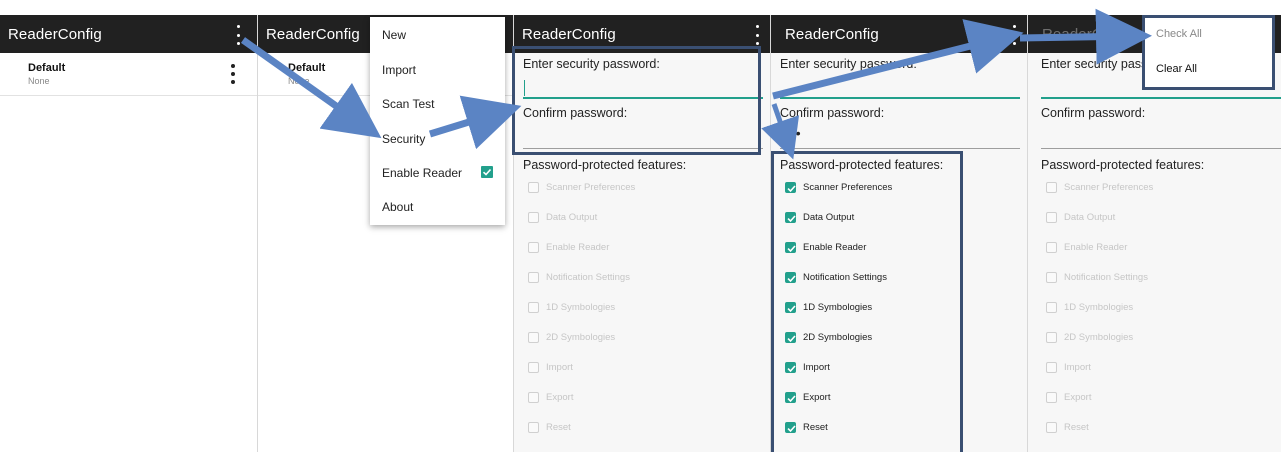 The height and width of the screenshot is (452, 1281). Describe the element at coordinates (780, 131) in the screenshot. I see `arrow-to-checked-list` at that location.